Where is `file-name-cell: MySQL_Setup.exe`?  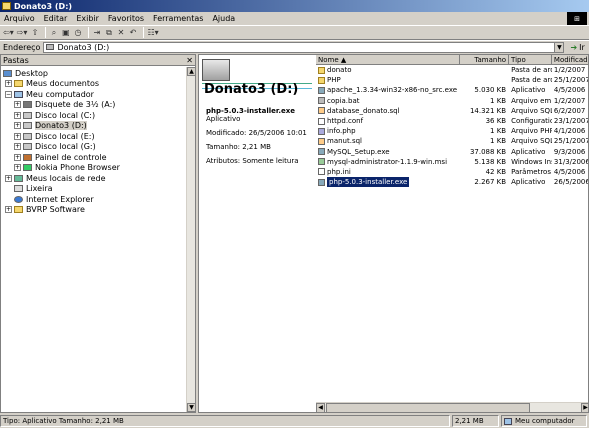 file-name-cell: MySQL_Setup.exe is located at coordinates (388, 152).